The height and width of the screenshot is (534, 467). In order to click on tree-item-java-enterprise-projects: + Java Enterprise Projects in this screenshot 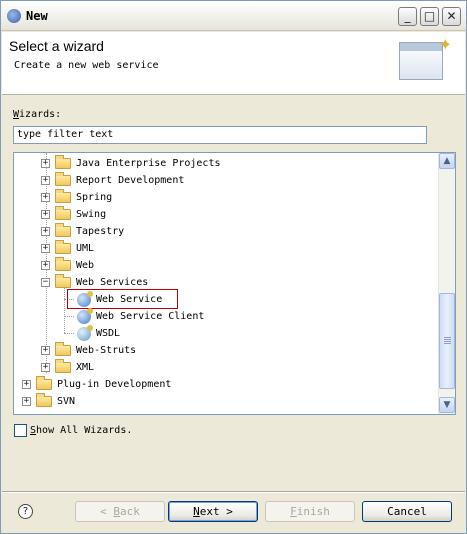, I will do `click(131, 163)`.